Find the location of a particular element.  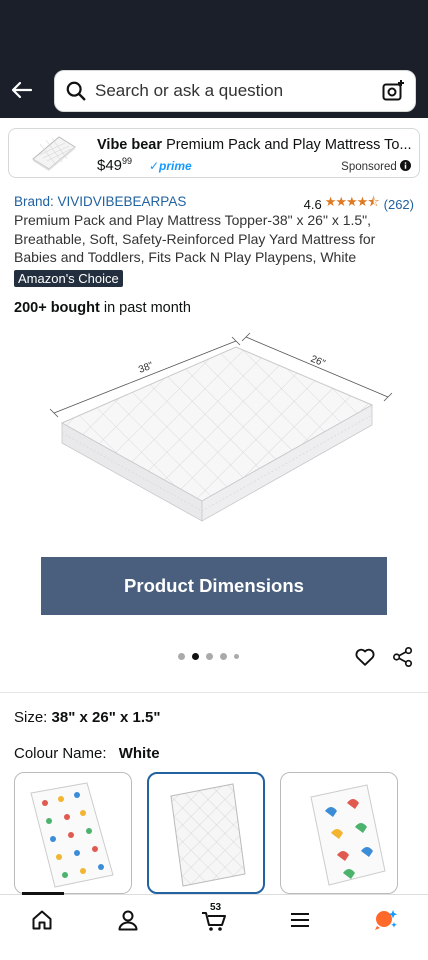

sponsored-label: Sponsored is located at coordinates (376, 166).